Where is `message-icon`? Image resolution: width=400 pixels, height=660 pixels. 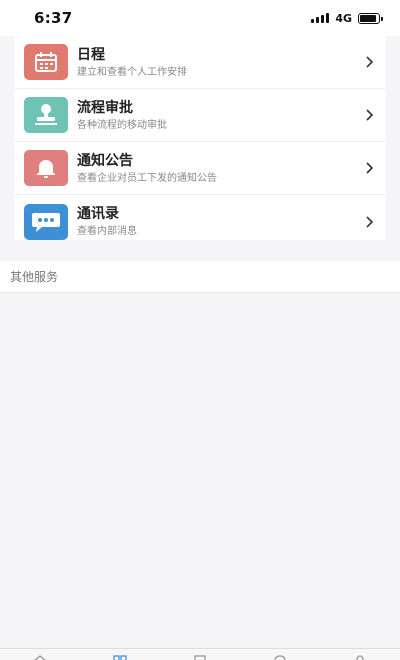
message-icon is located at coordinates (280, 657).